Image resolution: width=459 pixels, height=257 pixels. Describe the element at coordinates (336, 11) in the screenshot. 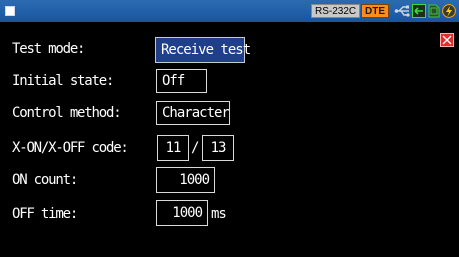

I see `interface-badge: RS-232C` at that location.